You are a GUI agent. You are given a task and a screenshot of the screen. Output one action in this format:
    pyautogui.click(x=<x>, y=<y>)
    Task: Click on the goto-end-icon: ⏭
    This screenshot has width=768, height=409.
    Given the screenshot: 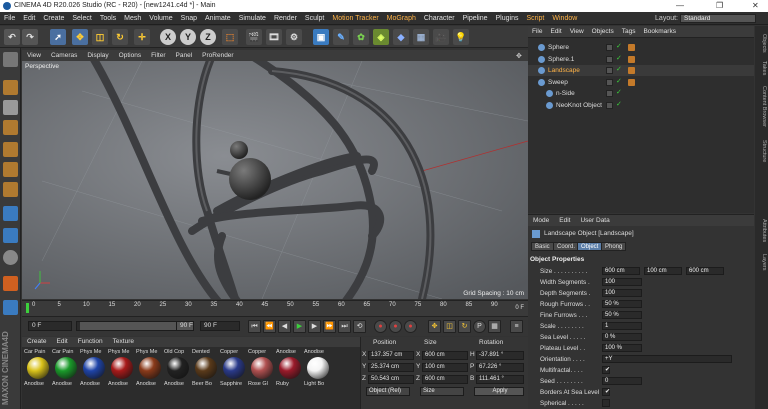 What is the action you would take?
    pyautogui.click(x=344, y=326)
    